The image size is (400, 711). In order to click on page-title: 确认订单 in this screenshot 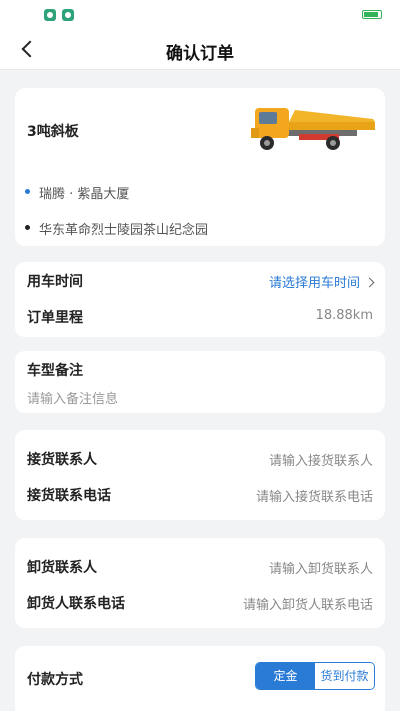, I will do `click(200, 54)`.